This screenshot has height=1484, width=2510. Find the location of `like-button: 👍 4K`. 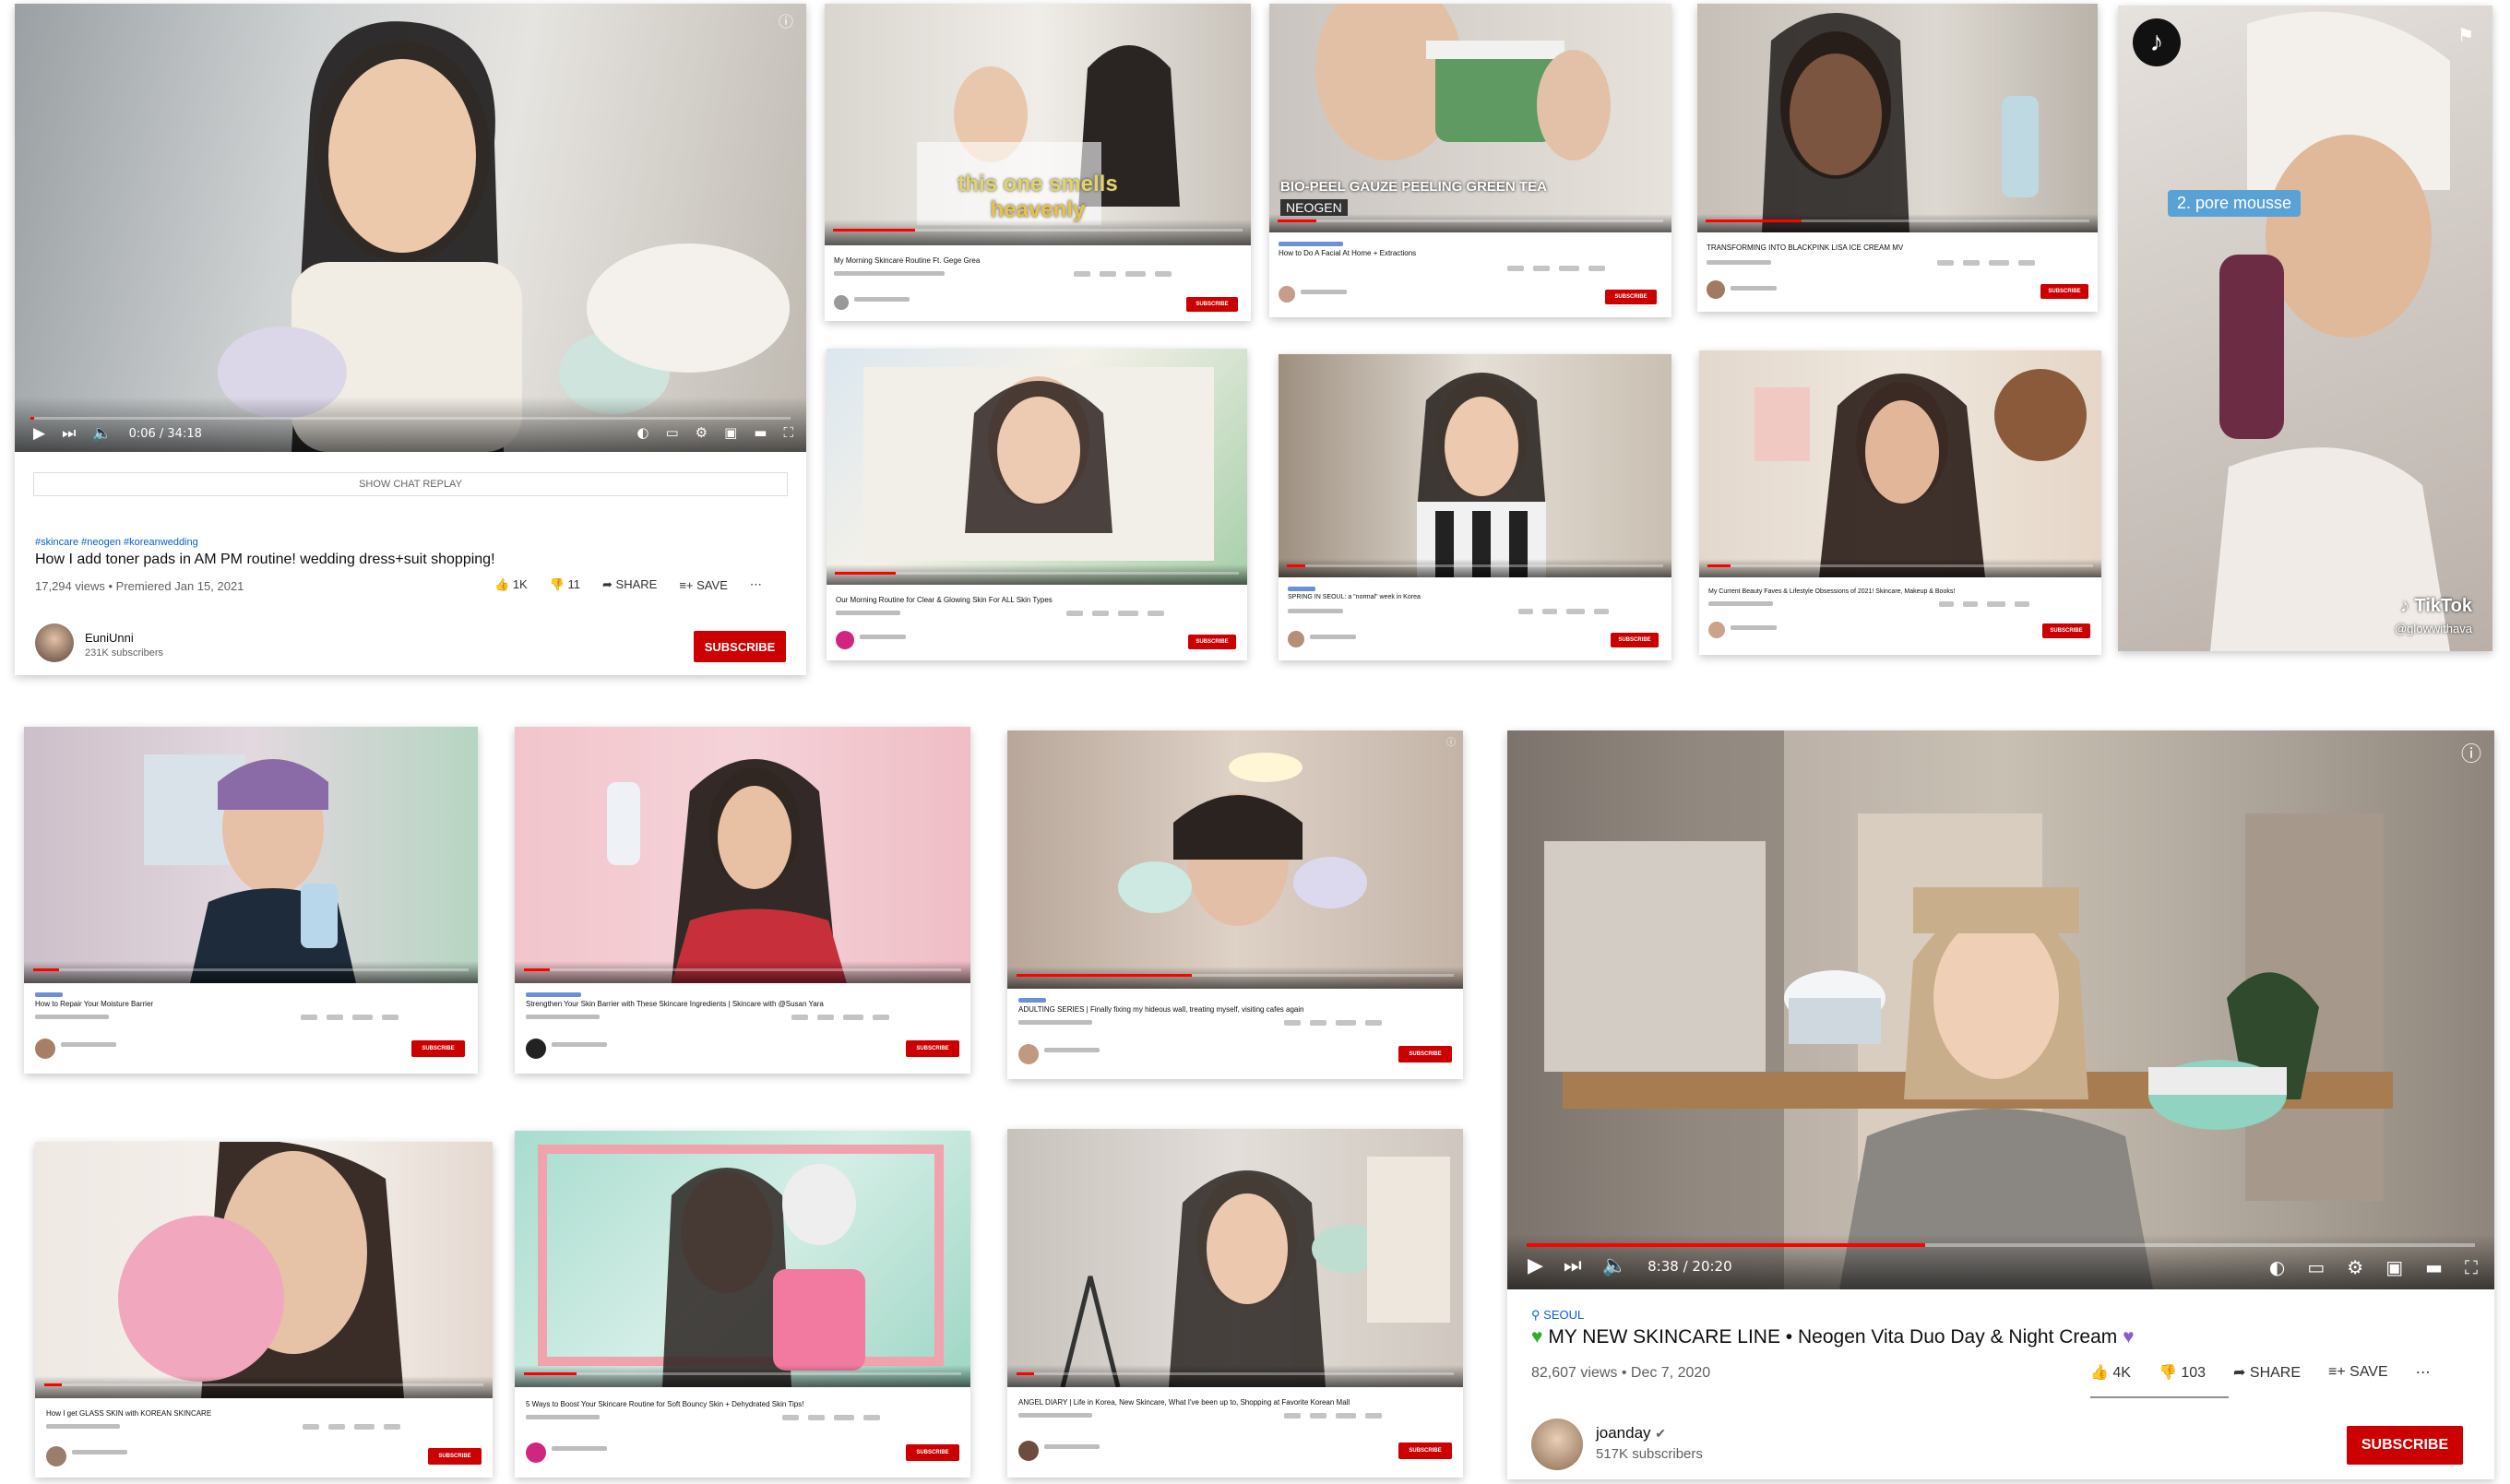

like-button: 👍 4K is located at coordinates (2111, 1373).